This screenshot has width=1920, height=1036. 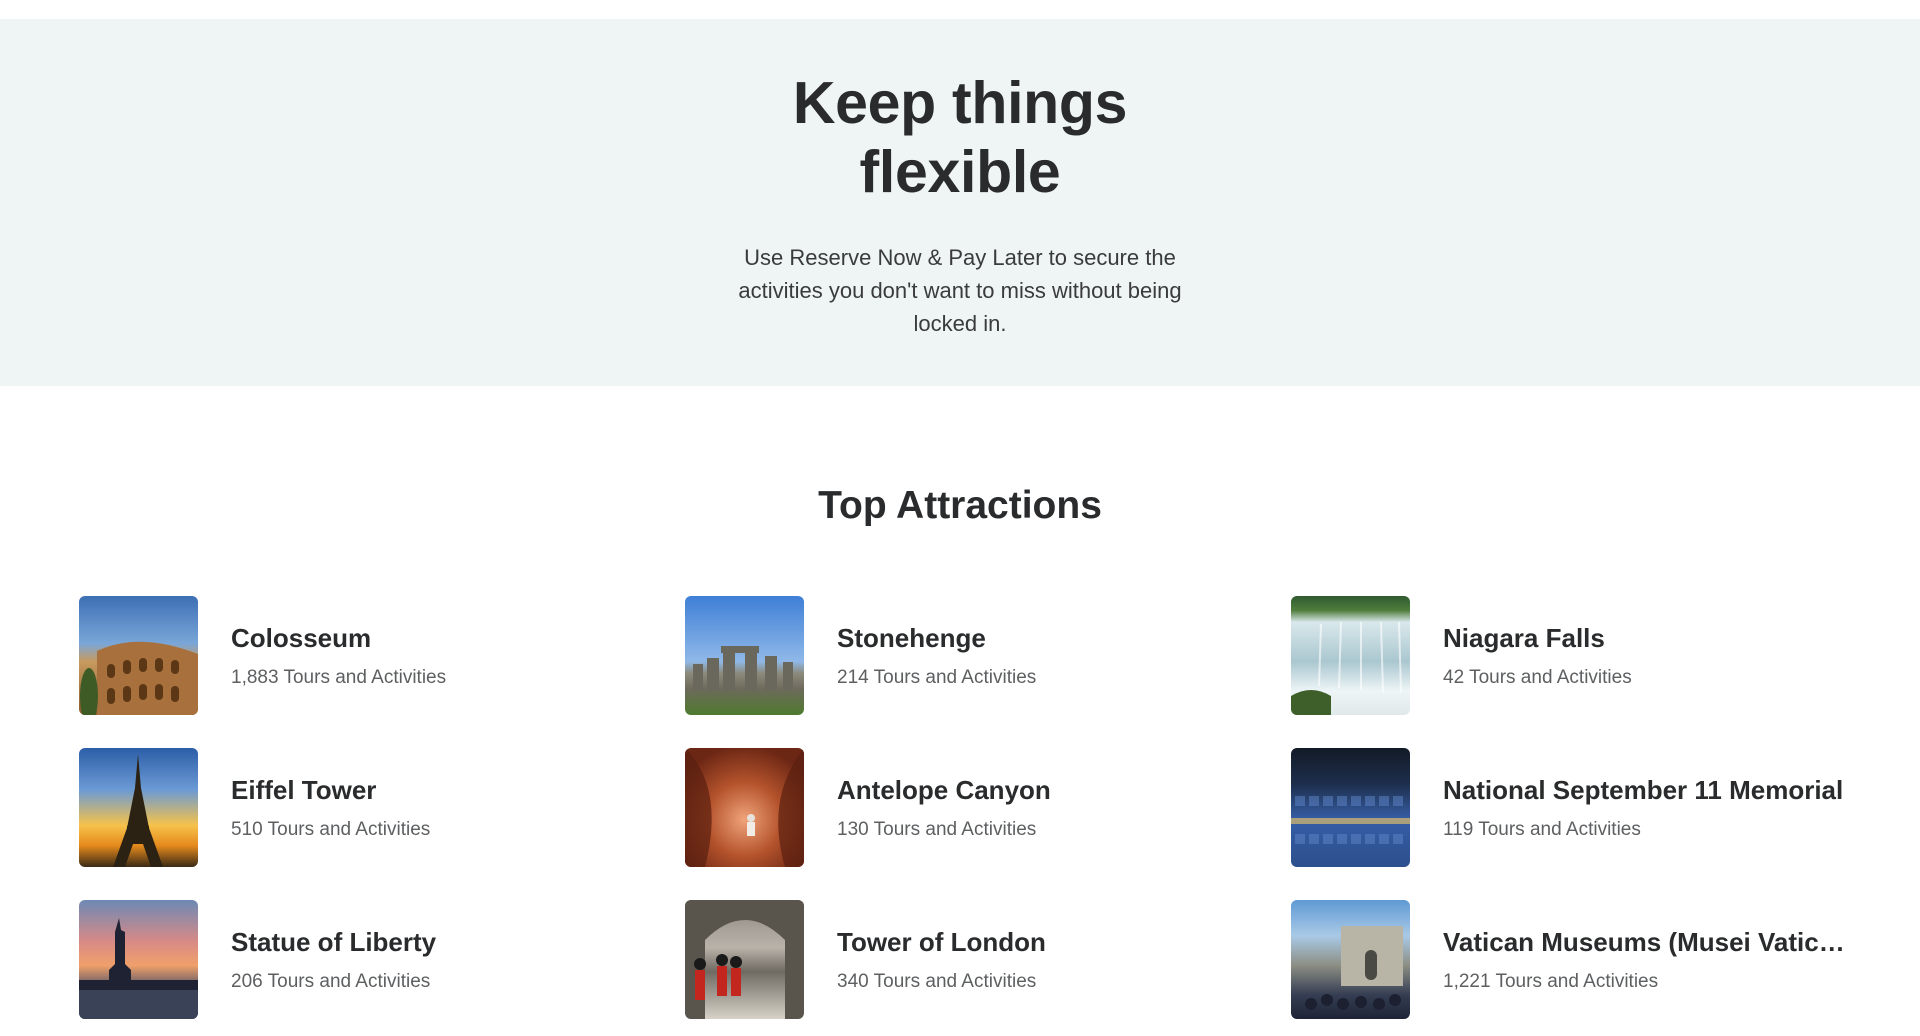 I want to click on attraction-name: Eiffel Tower, so click(x=436, y=790).